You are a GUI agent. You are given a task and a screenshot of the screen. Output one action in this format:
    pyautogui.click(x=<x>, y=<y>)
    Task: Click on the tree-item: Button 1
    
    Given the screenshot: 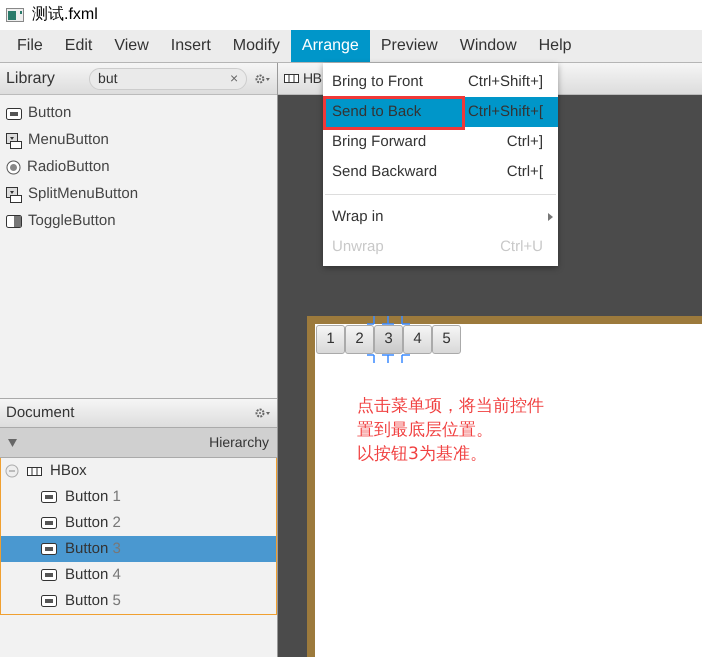 What is the action you would take?
    pyautogui.click(x=138, y=497)
    